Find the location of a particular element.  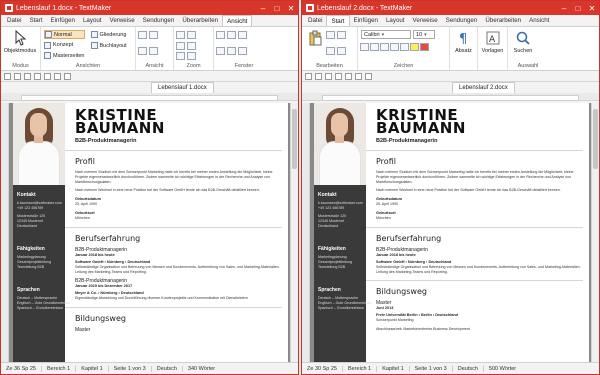

zoom-width-icon is located at coordinates (191, 45).